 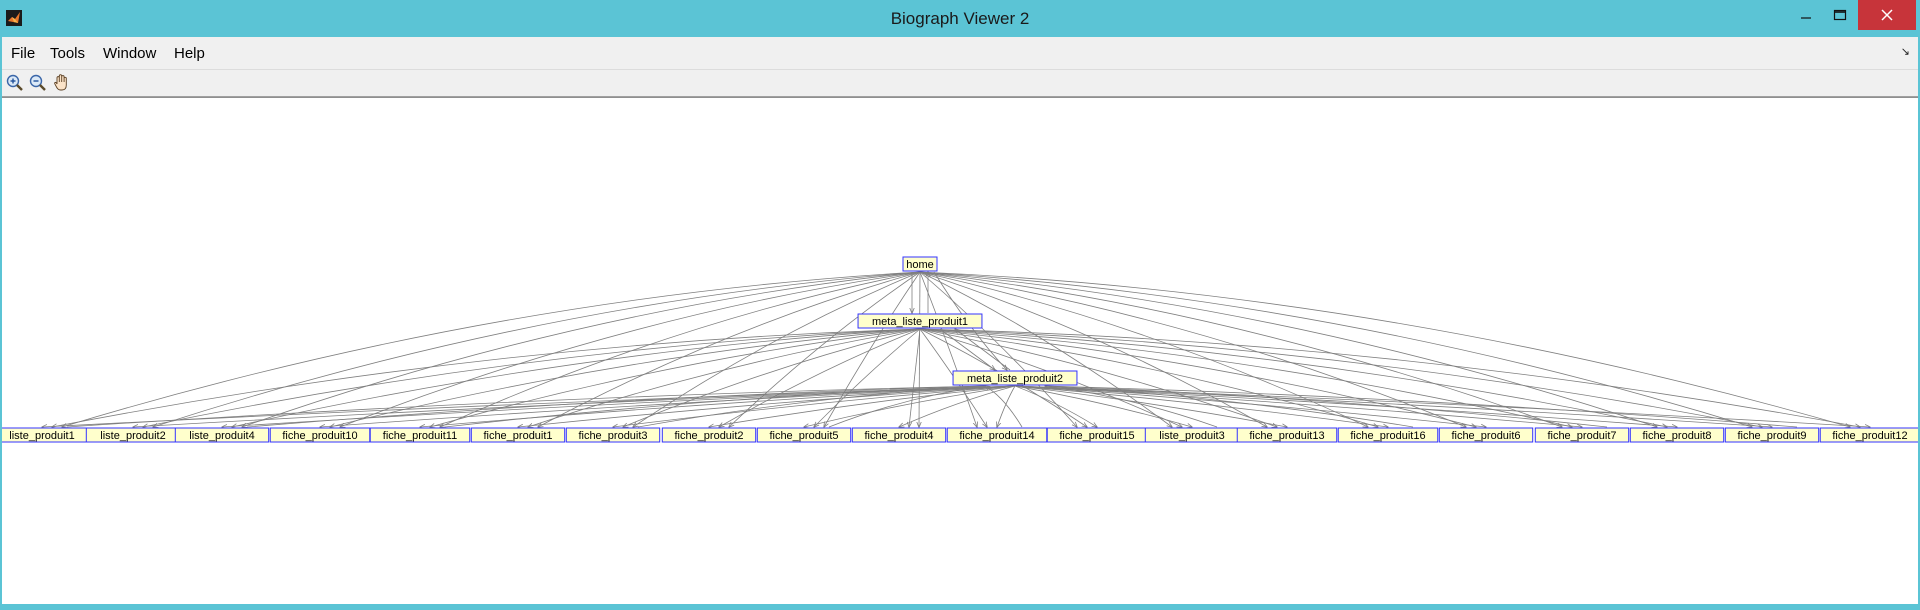 What do you see at coordinates (67, 53) in the screenshot?
I see `menu-tools: Tools` at bounding box center [67, 53].